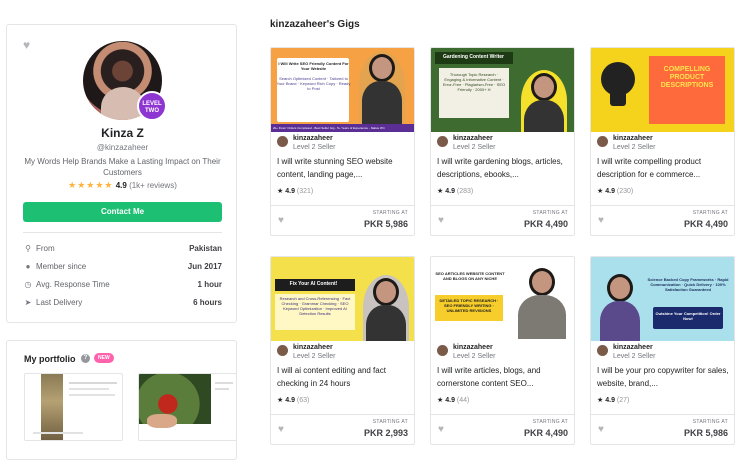 The image size is (746, 465). I want to click on rating-count: (230), so click(625, 191).